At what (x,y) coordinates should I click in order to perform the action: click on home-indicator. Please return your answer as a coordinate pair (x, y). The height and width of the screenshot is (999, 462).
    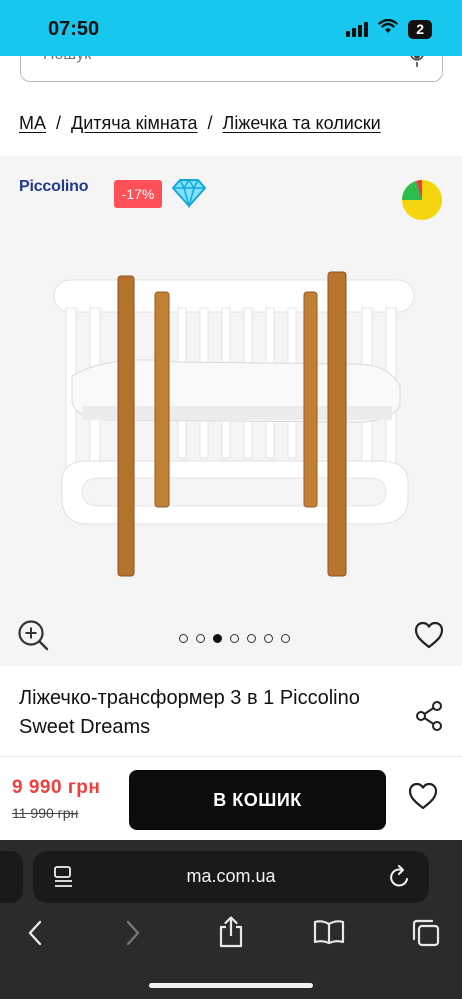
    Looking at the image, I should click on (231, 985).